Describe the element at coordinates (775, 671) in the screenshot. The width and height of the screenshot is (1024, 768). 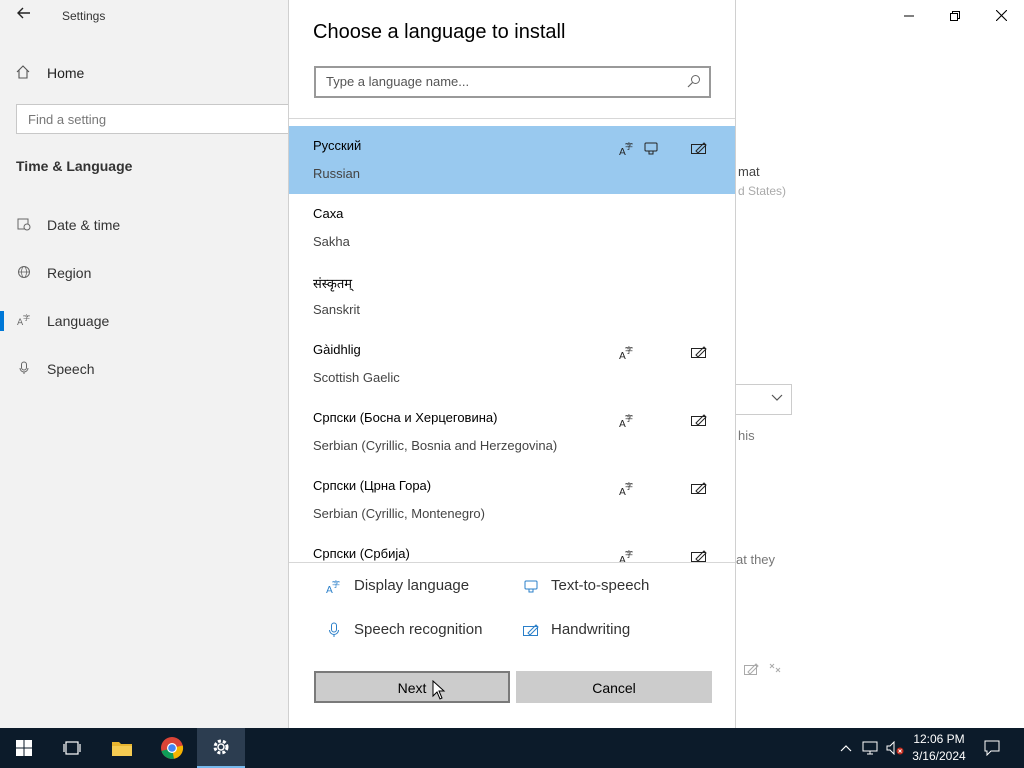
I see `bg-speech-icon` at that location.